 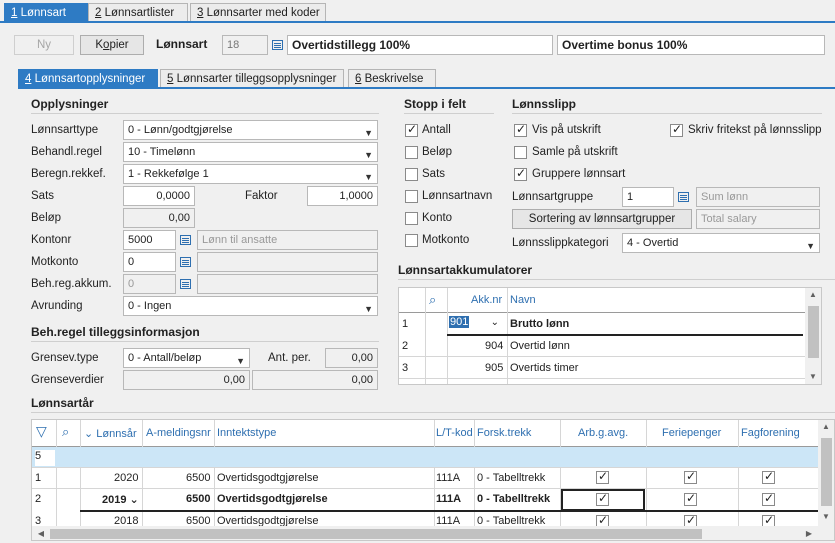 What do you see at coordinates (676, 129) in the screenshot?
I see `skriv-fritekst-checkbox` at bounding box center [676, 129].